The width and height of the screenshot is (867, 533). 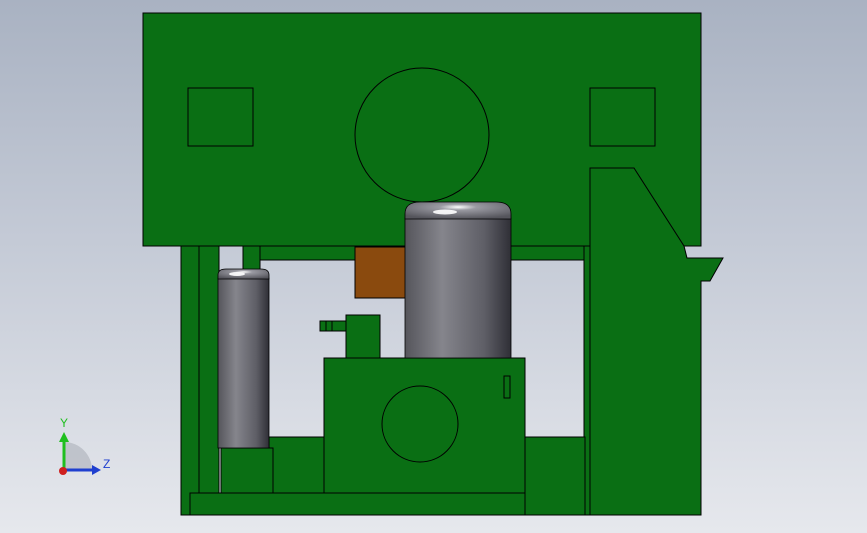 What do you see at coordinates (190, 380) in the screenshot?
I see `frame-left-post` at bounding box center [190, 380].